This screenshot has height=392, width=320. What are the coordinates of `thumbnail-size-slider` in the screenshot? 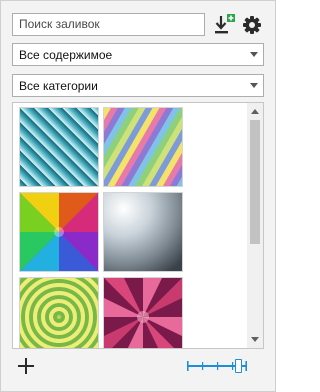 It's located at (217, 366).